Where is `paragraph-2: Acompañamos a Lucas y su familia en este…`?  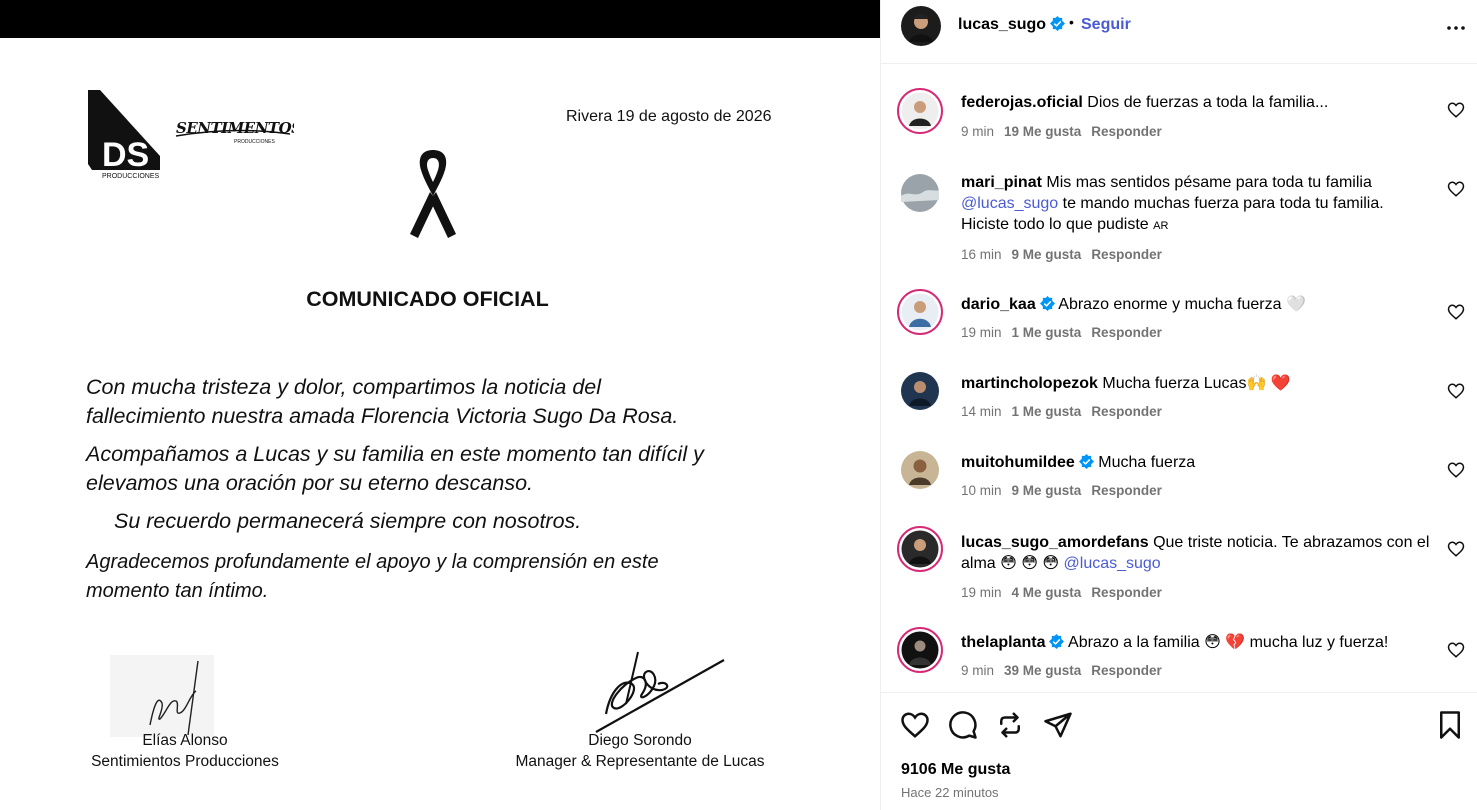 paragraph-2: Acompañamos a Lucas y su familia en este… is located at coordinates (395, 469).